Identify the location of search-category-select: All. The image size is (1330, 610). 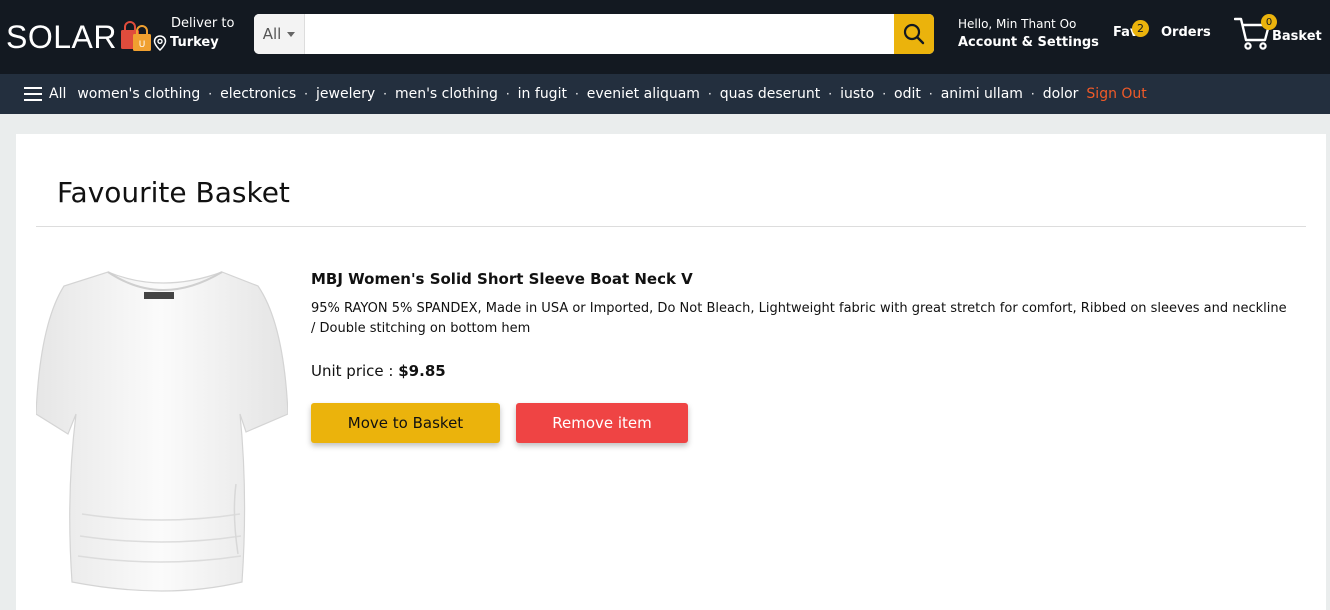
(279, 34).